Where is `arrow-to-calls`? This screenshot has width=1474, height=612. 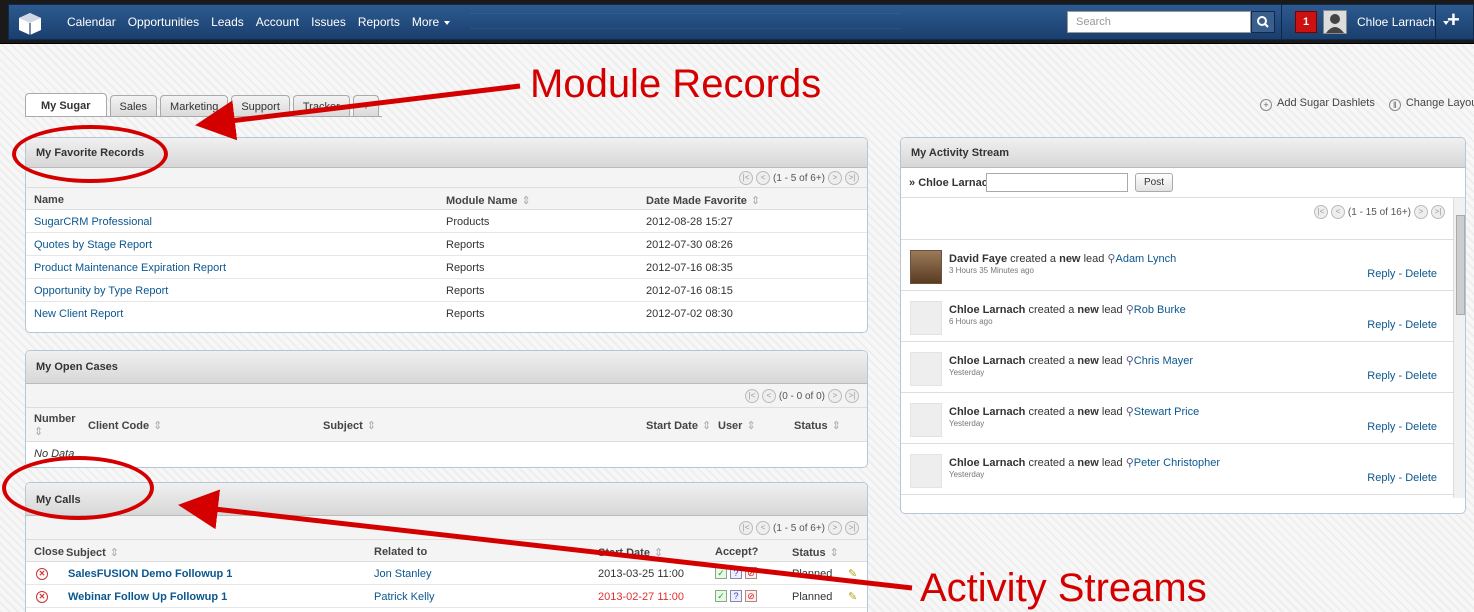
arrow-to-calls is located at coordinates (545, 540).